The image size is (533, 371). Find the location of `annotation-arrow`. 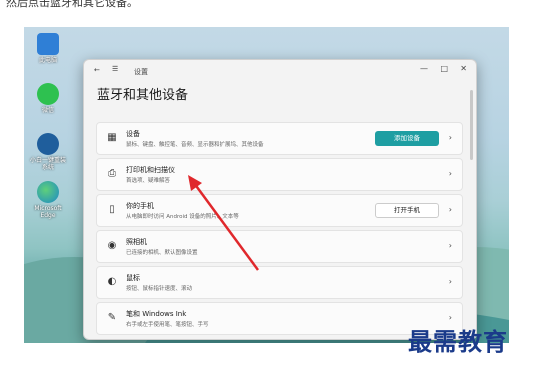

annotation-arrow is located at coordinates (224, 223).